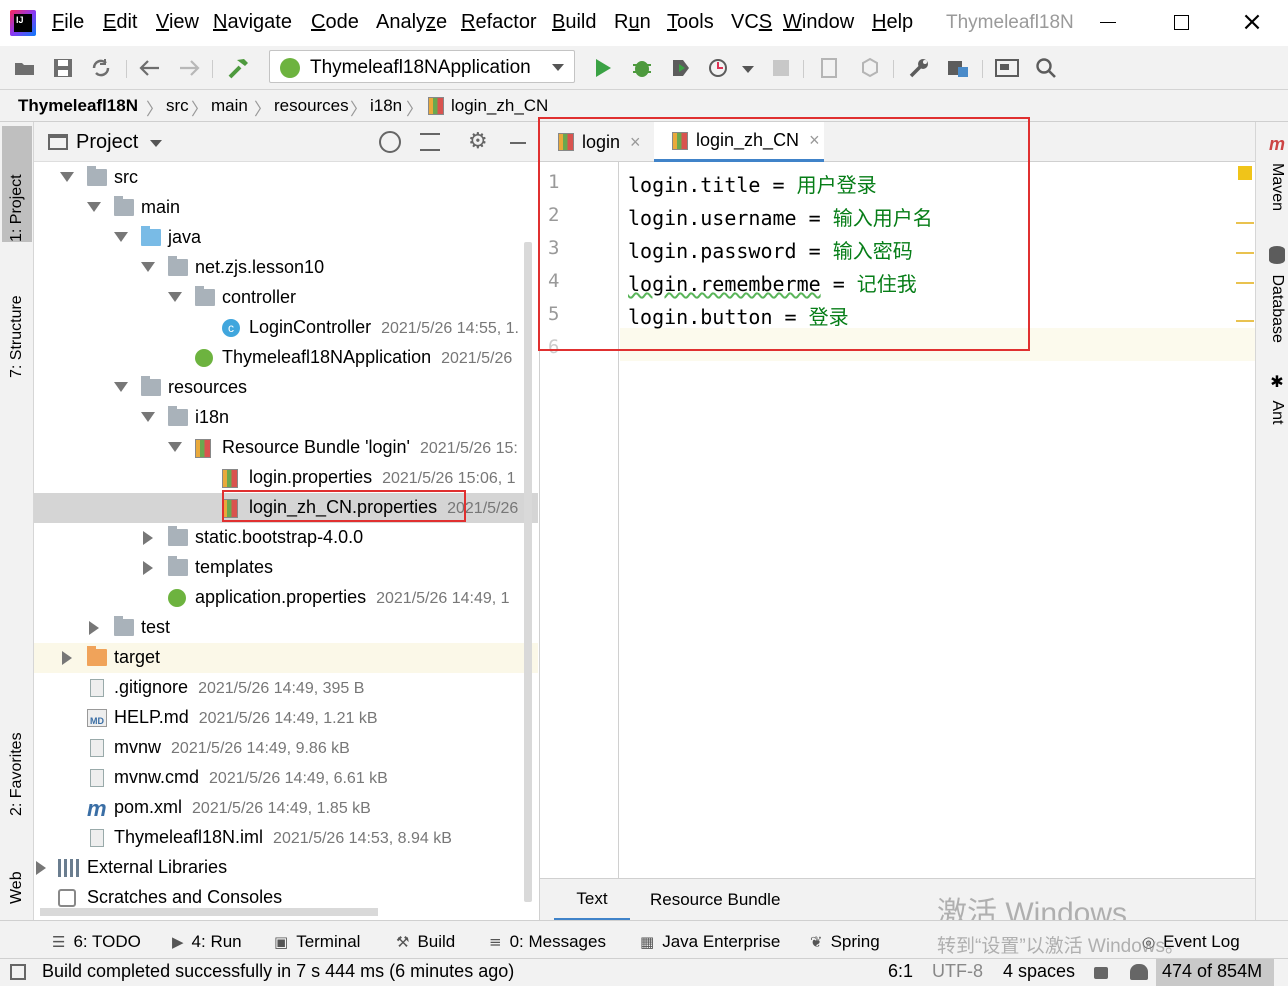  Describe the element at coordinates (286, 598) in the screenshot. I see `tree-item: application.properties 2021/5/26 14:49, 1` at that location.